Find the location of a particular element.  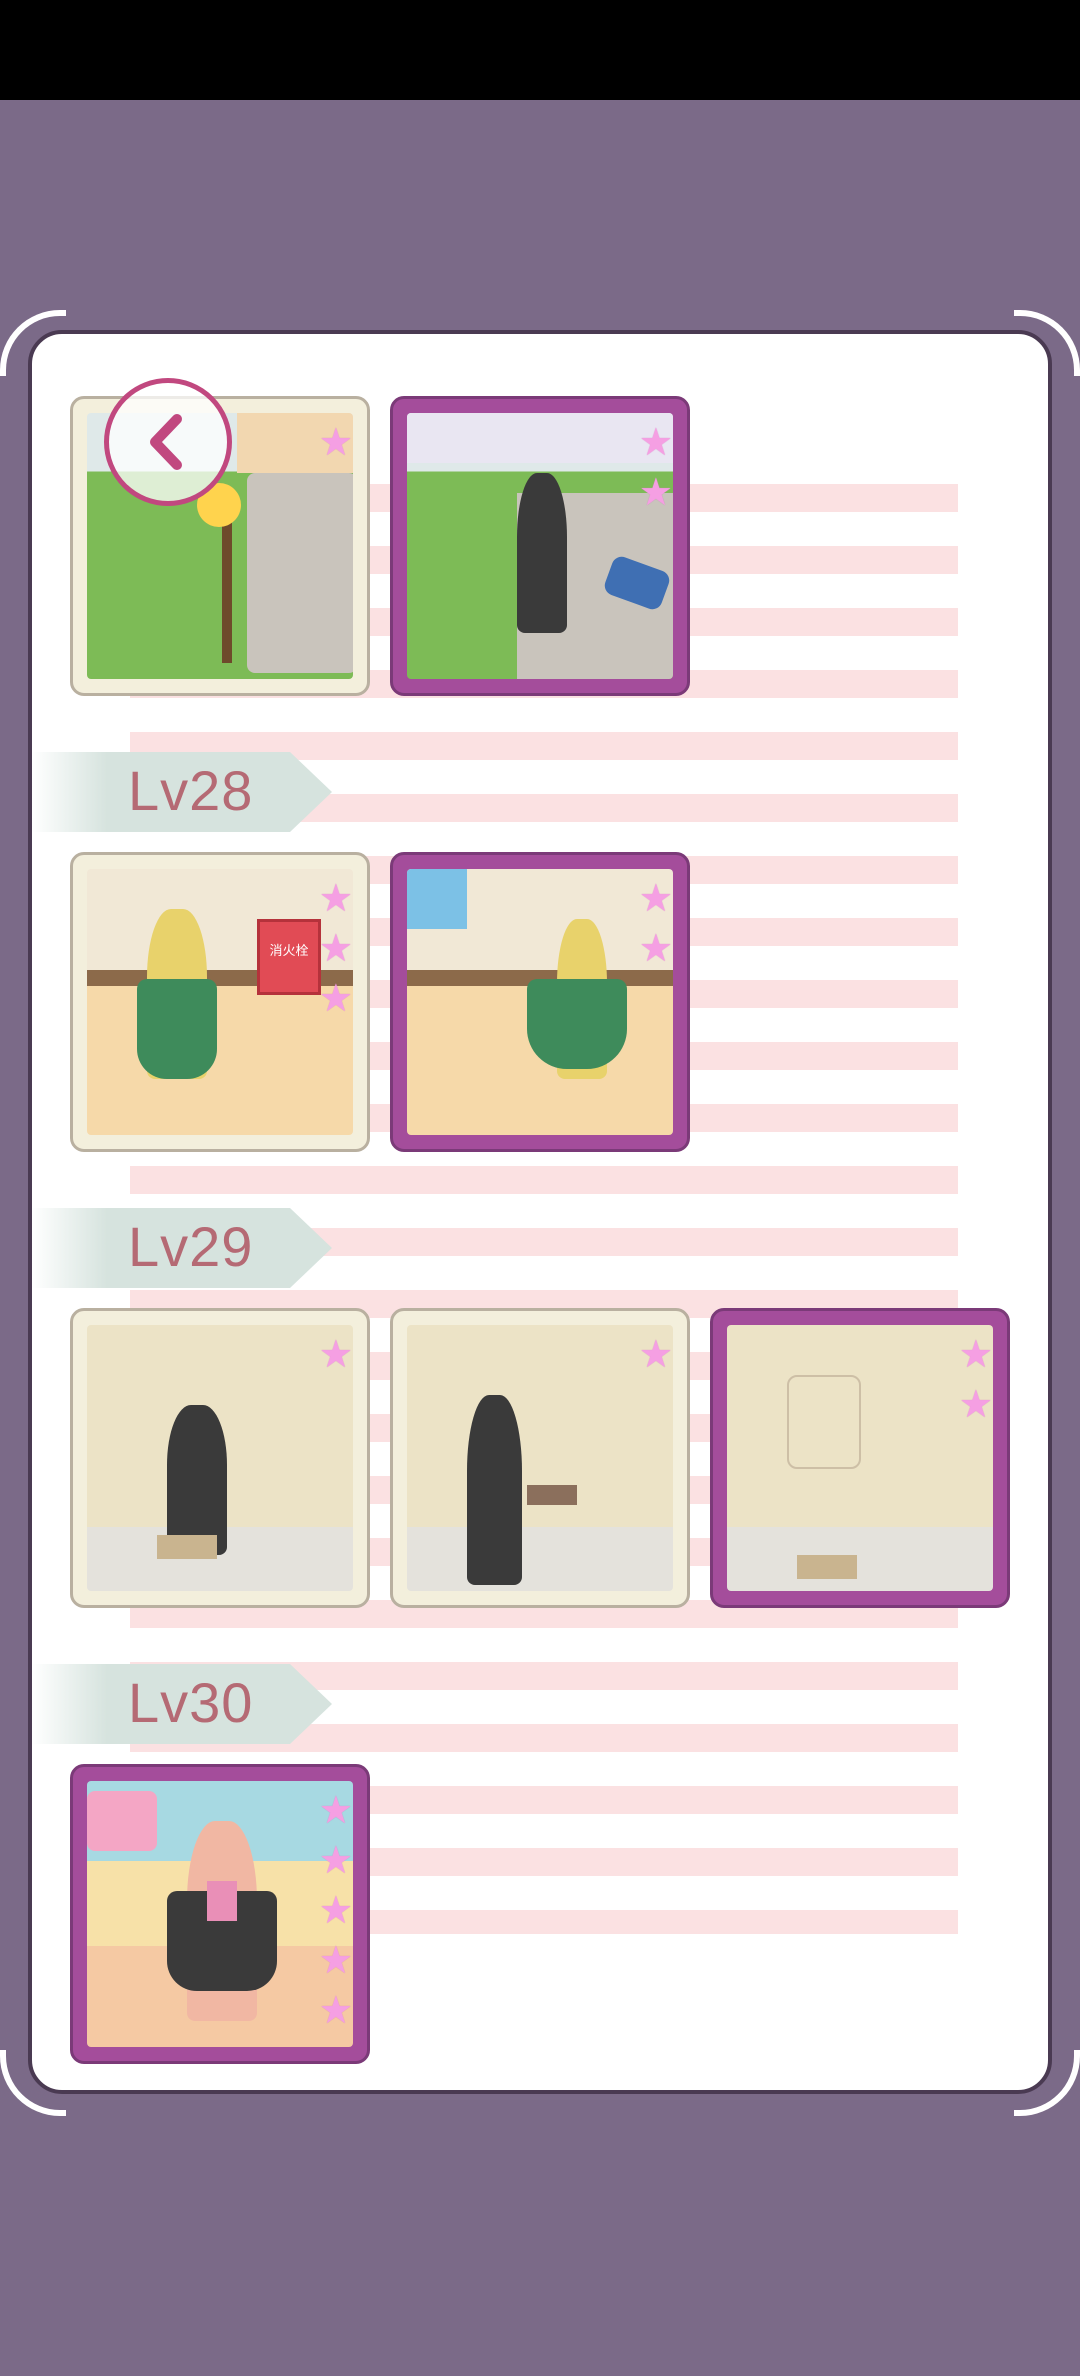

level-label: Lv29 is located at coordinates (191, 1246).